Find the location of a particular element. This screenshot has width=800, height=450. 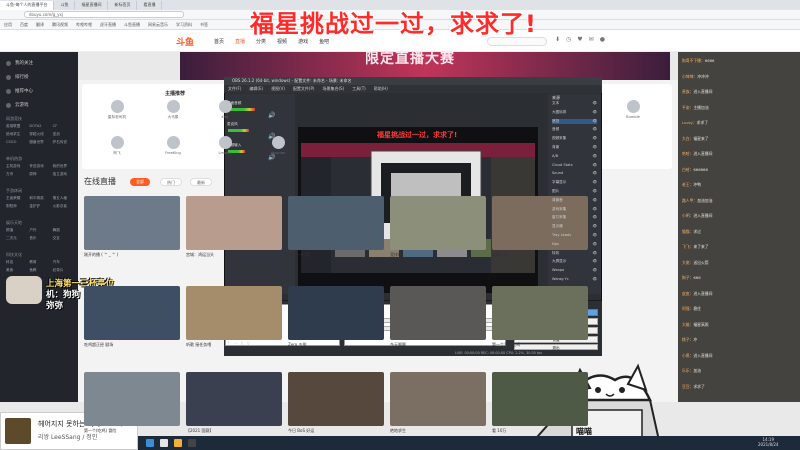

anchor-card: Lmodiy is located at coordinates (225, 145).